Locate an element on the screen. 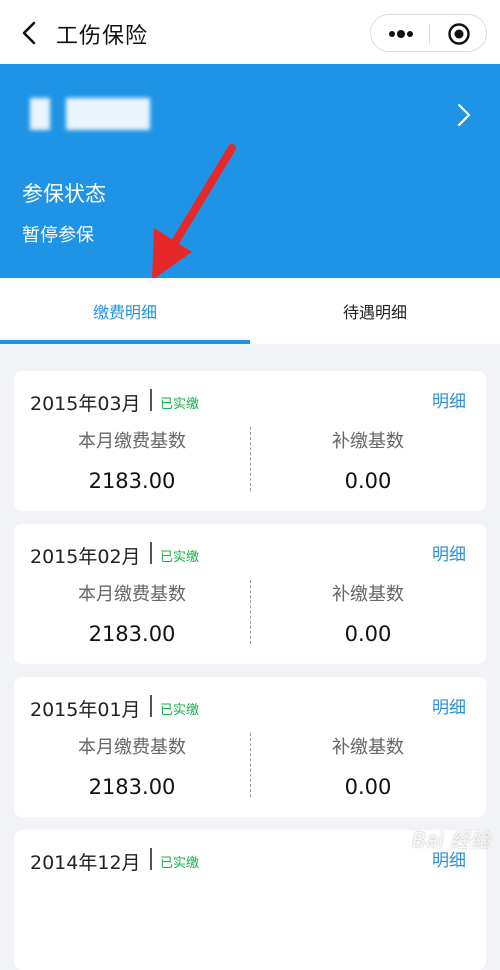  more-dots-icon is located at coordinates (401, 34).